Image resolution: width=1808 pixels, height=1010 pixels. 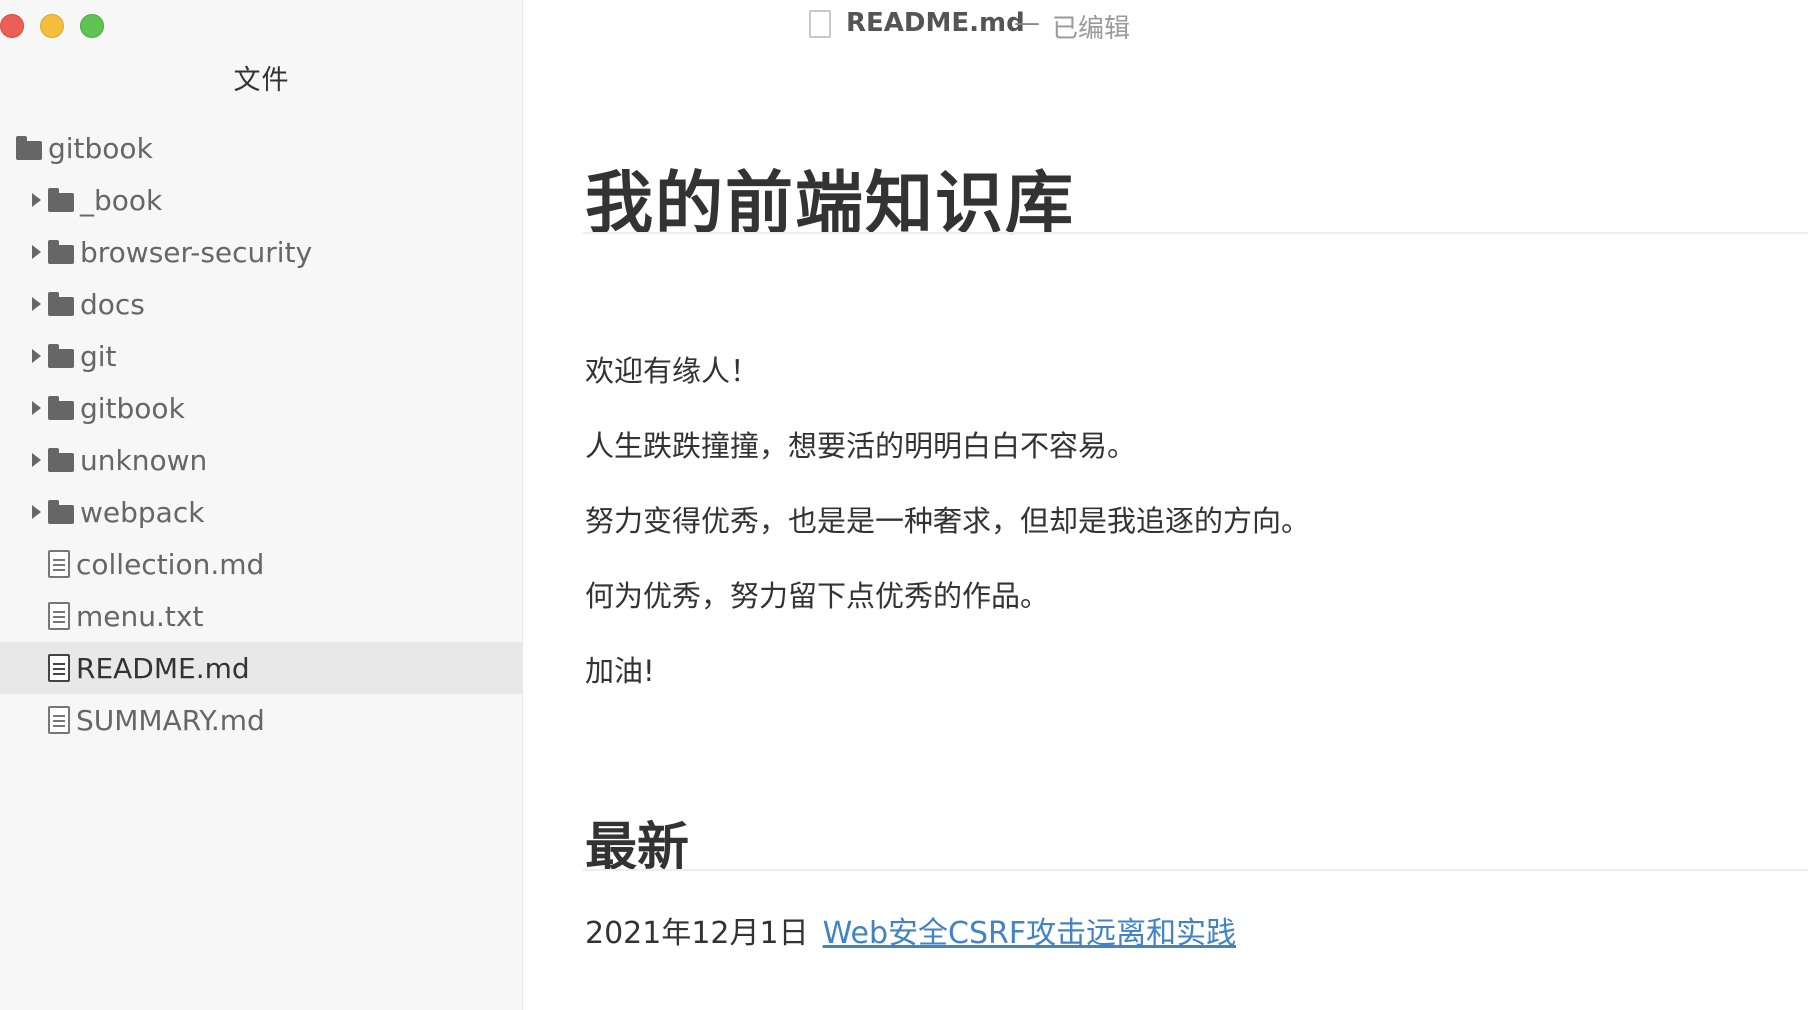 I want to click on tree-item-label: unknown, so click(x=144, y=460).